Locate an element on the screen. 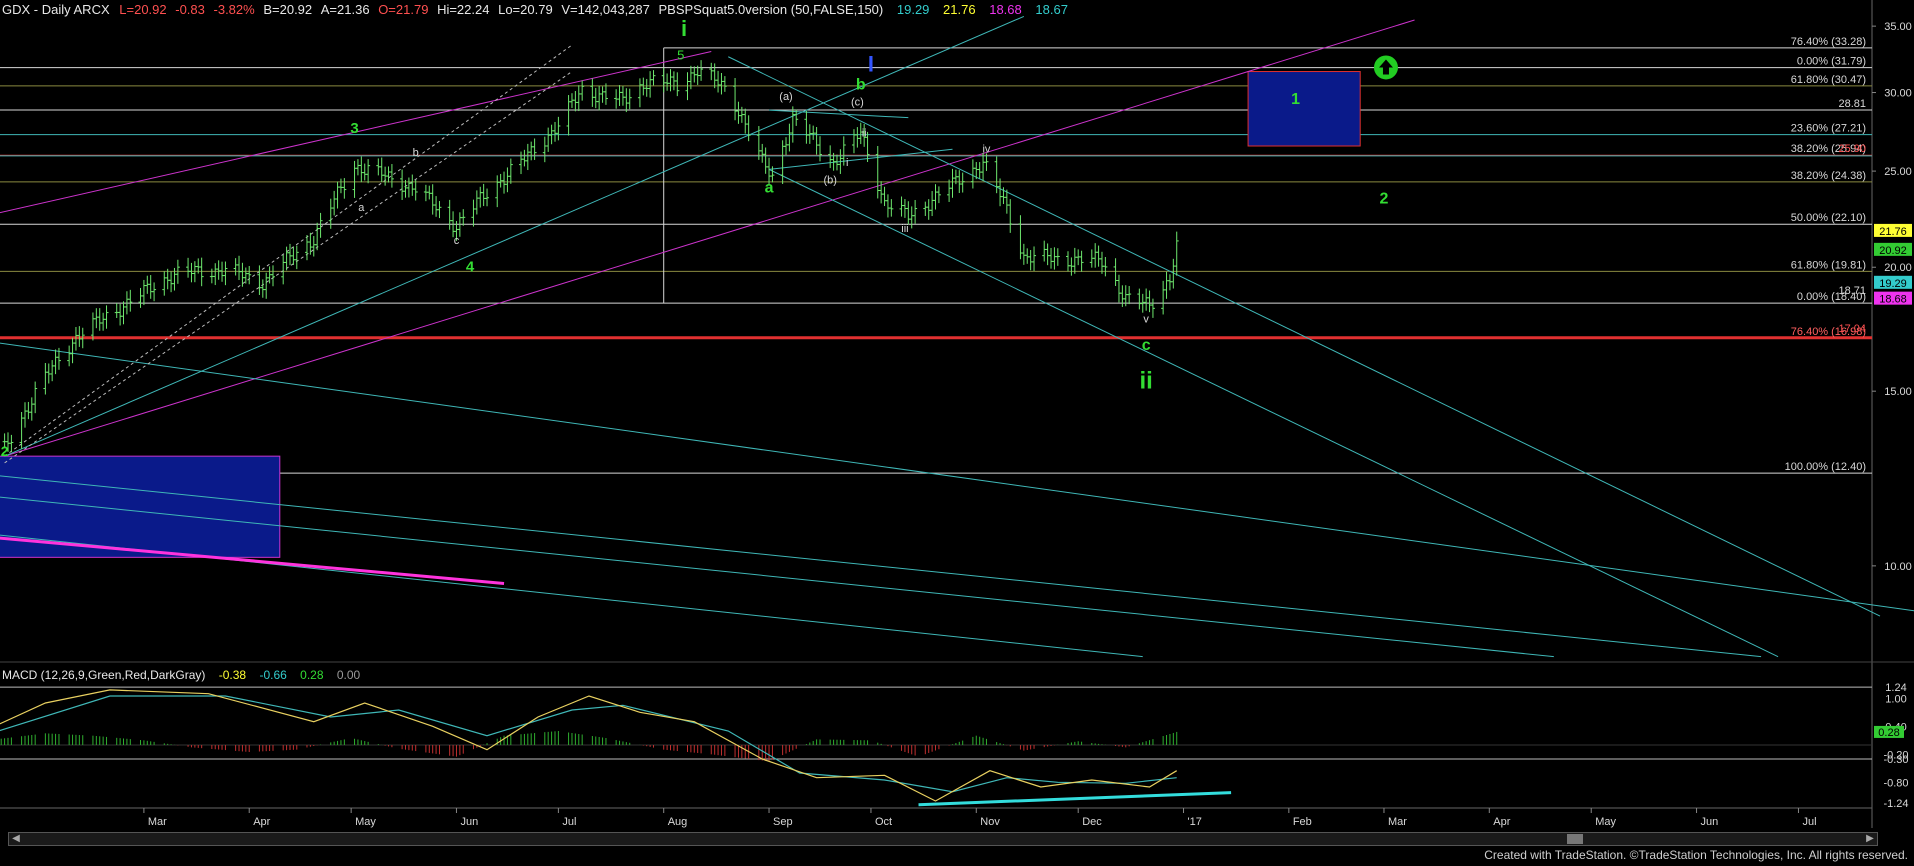 The height and width of the screenshot is (866, 1914). x-tick-label: Nov is located at coordinates (990, 822).